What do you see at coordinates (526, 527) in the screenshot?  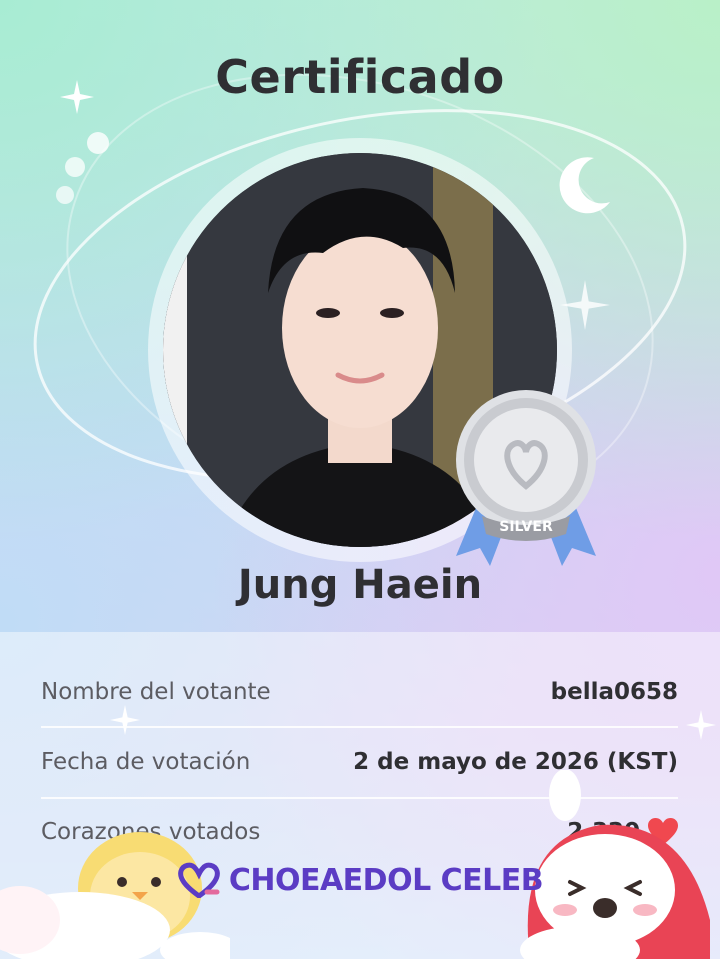 I see `badge-tier-label: SILVER` at bounding box center [526, 527].